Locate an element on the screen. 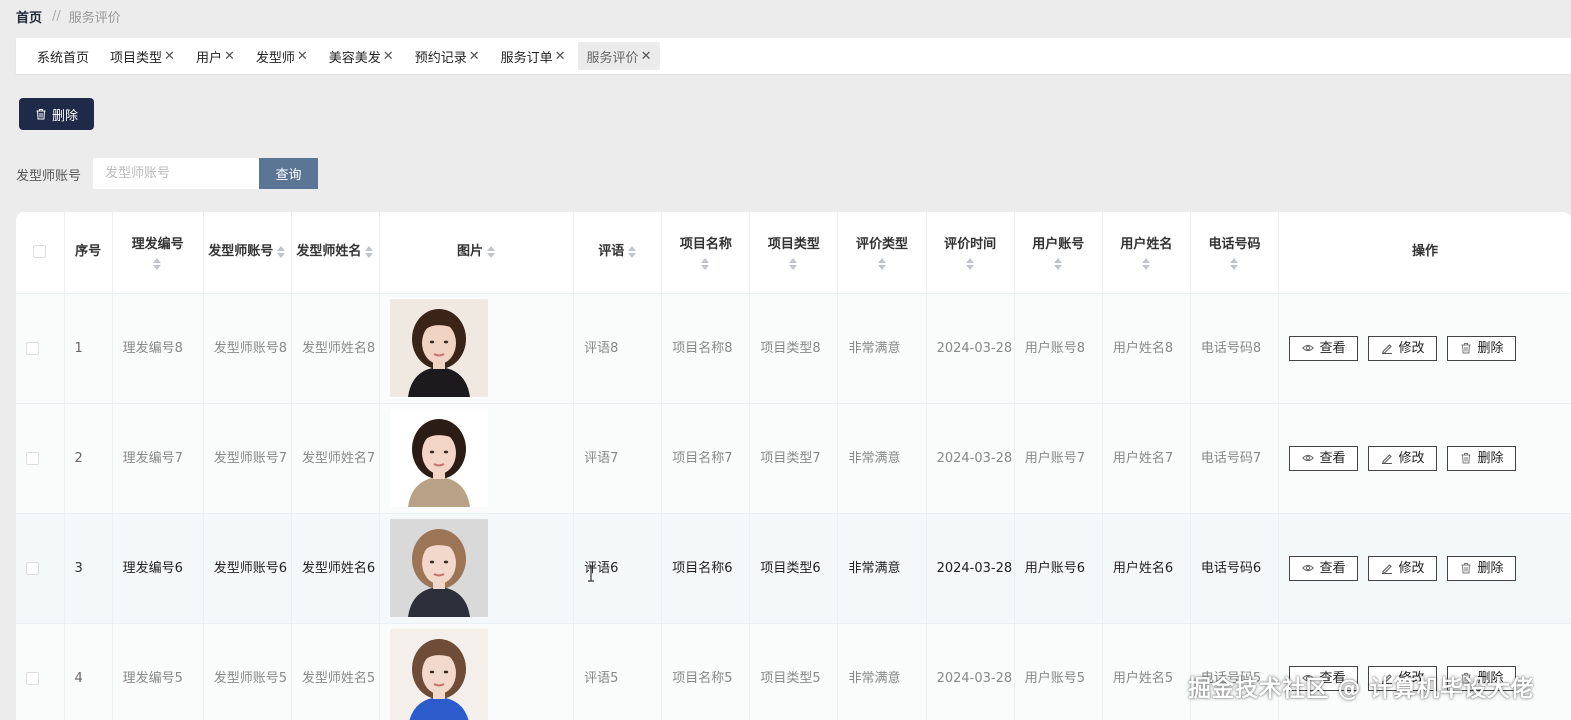 The image size is (1571, 720). code-cell: 理发编号6 is located at coordinates (158, 568).